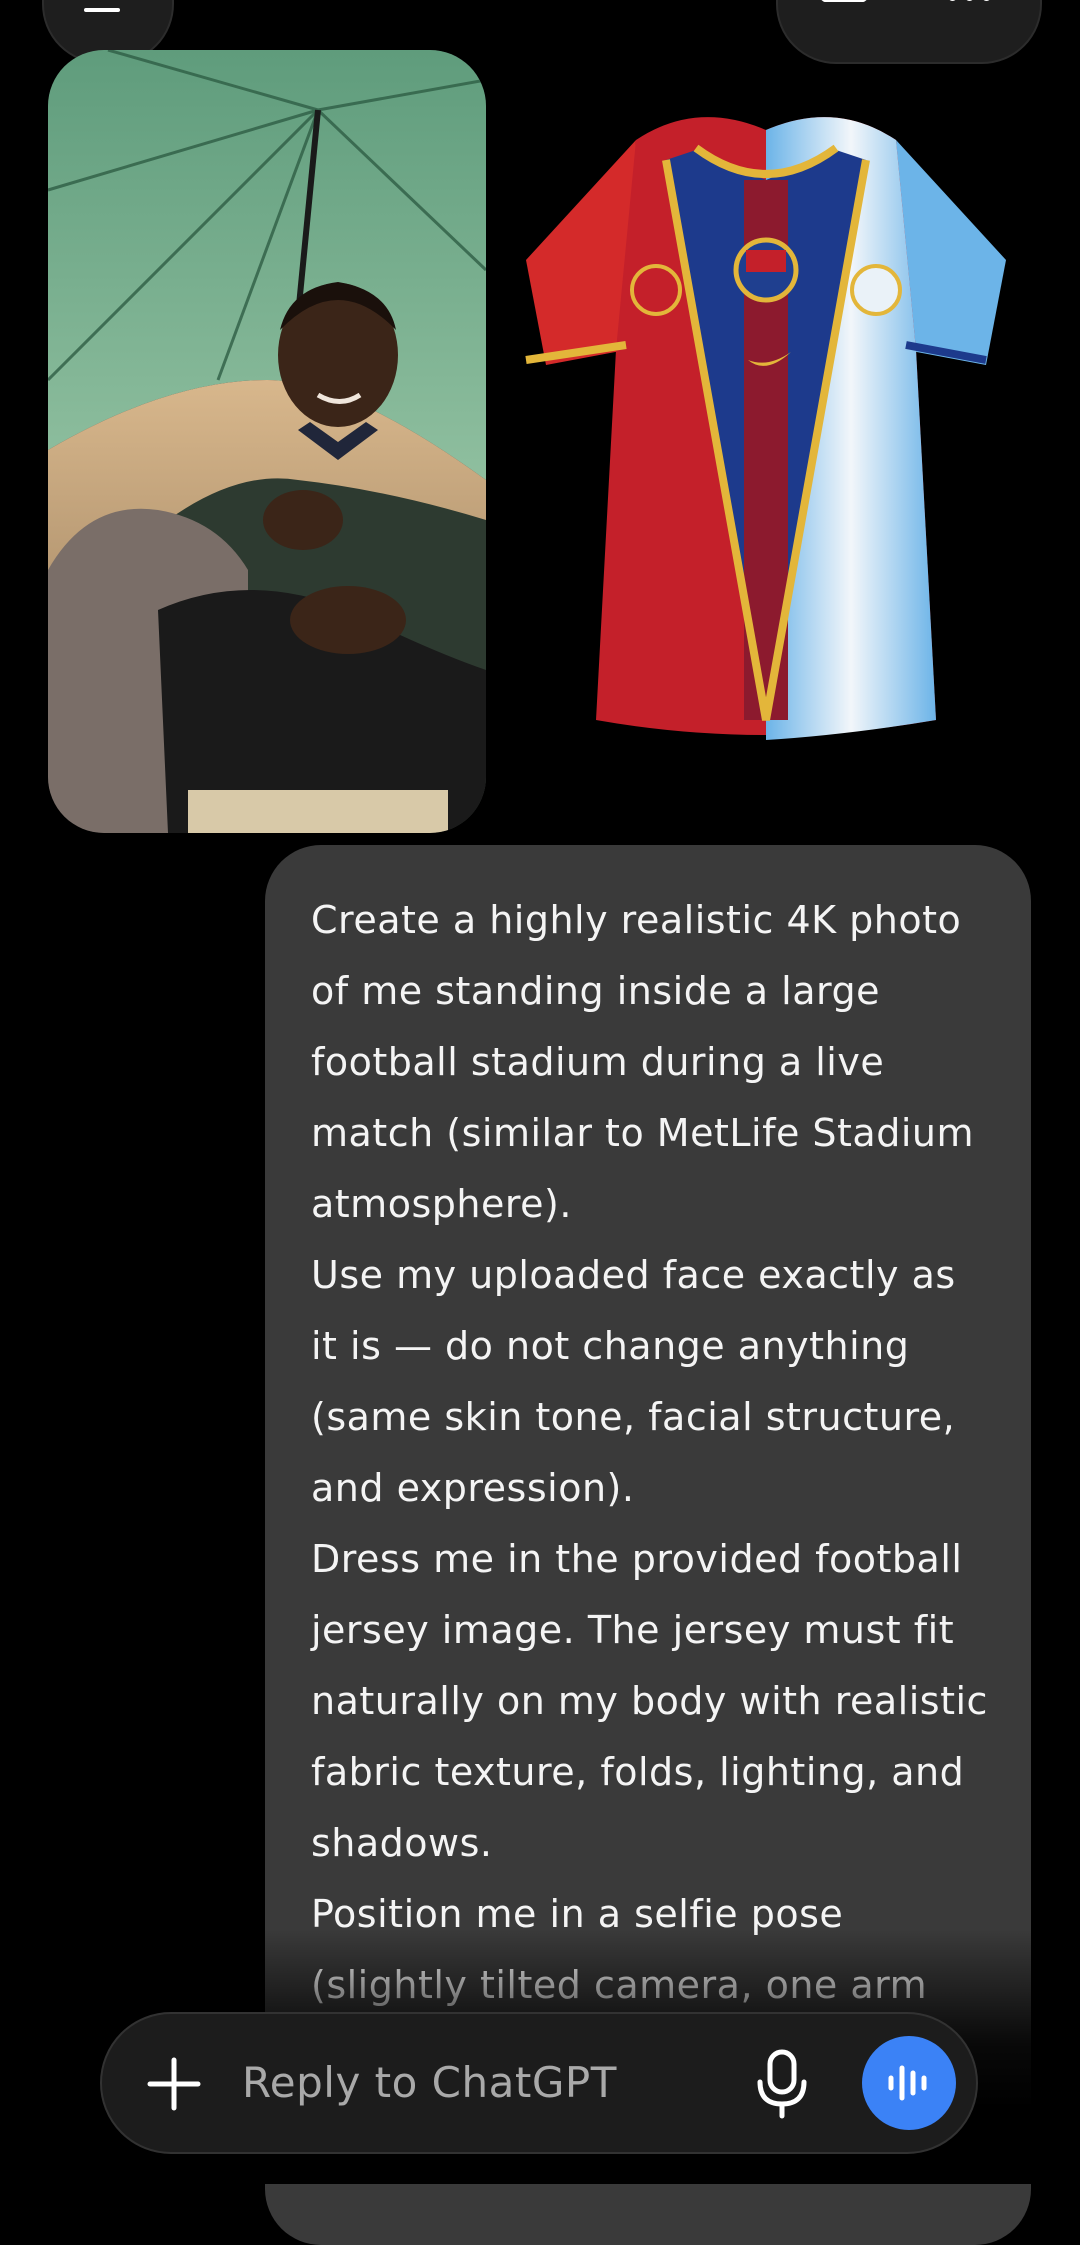 Image resolution: width=1080 pixels, height=2245 pixels. I want to click on menu-icon, so click(102, 10).